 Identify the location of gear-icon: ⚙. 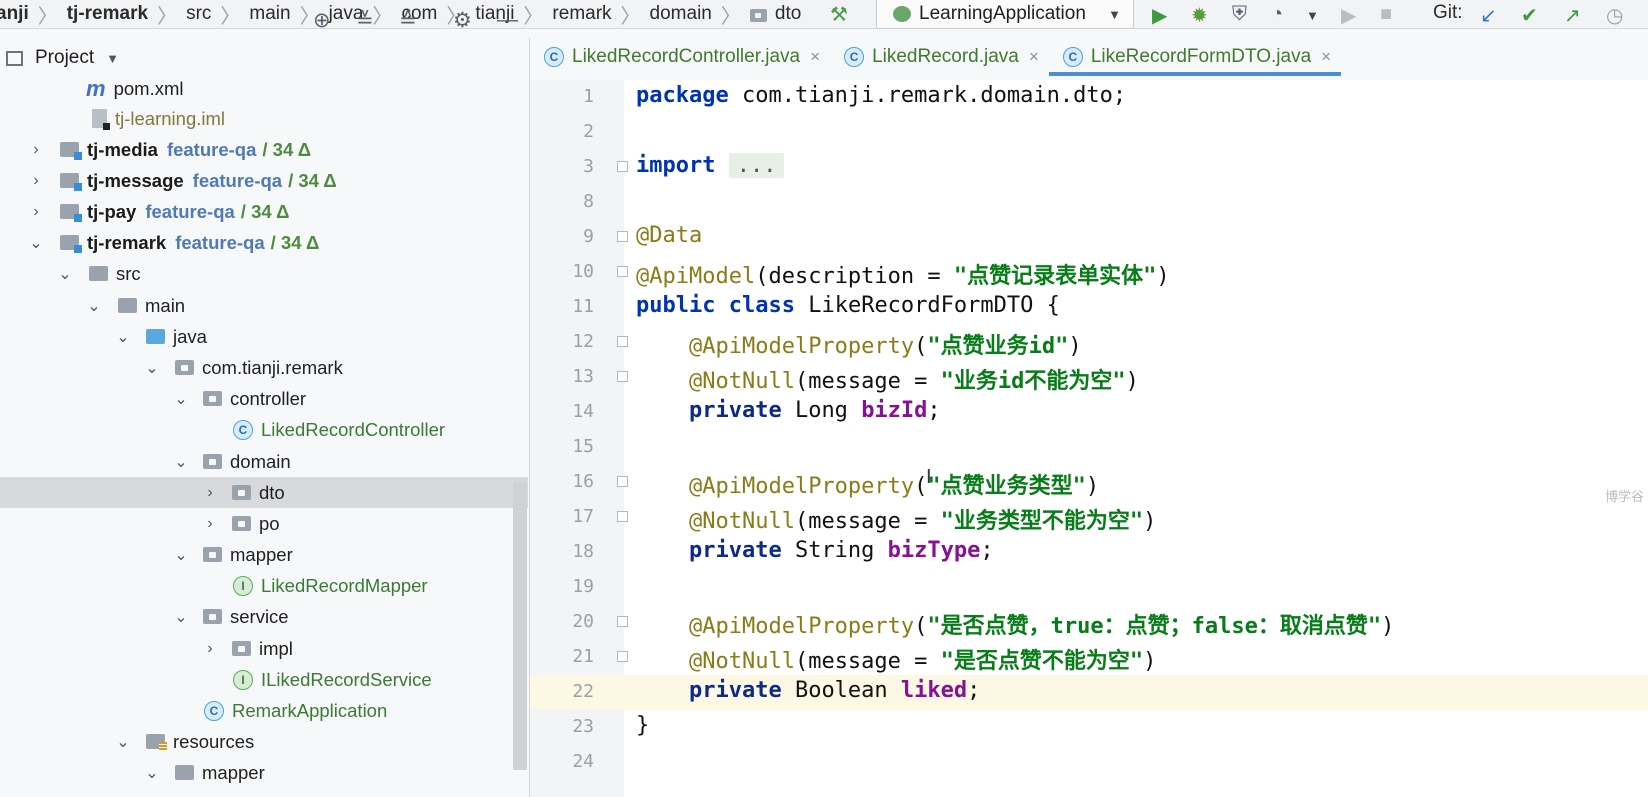
(462, 20).